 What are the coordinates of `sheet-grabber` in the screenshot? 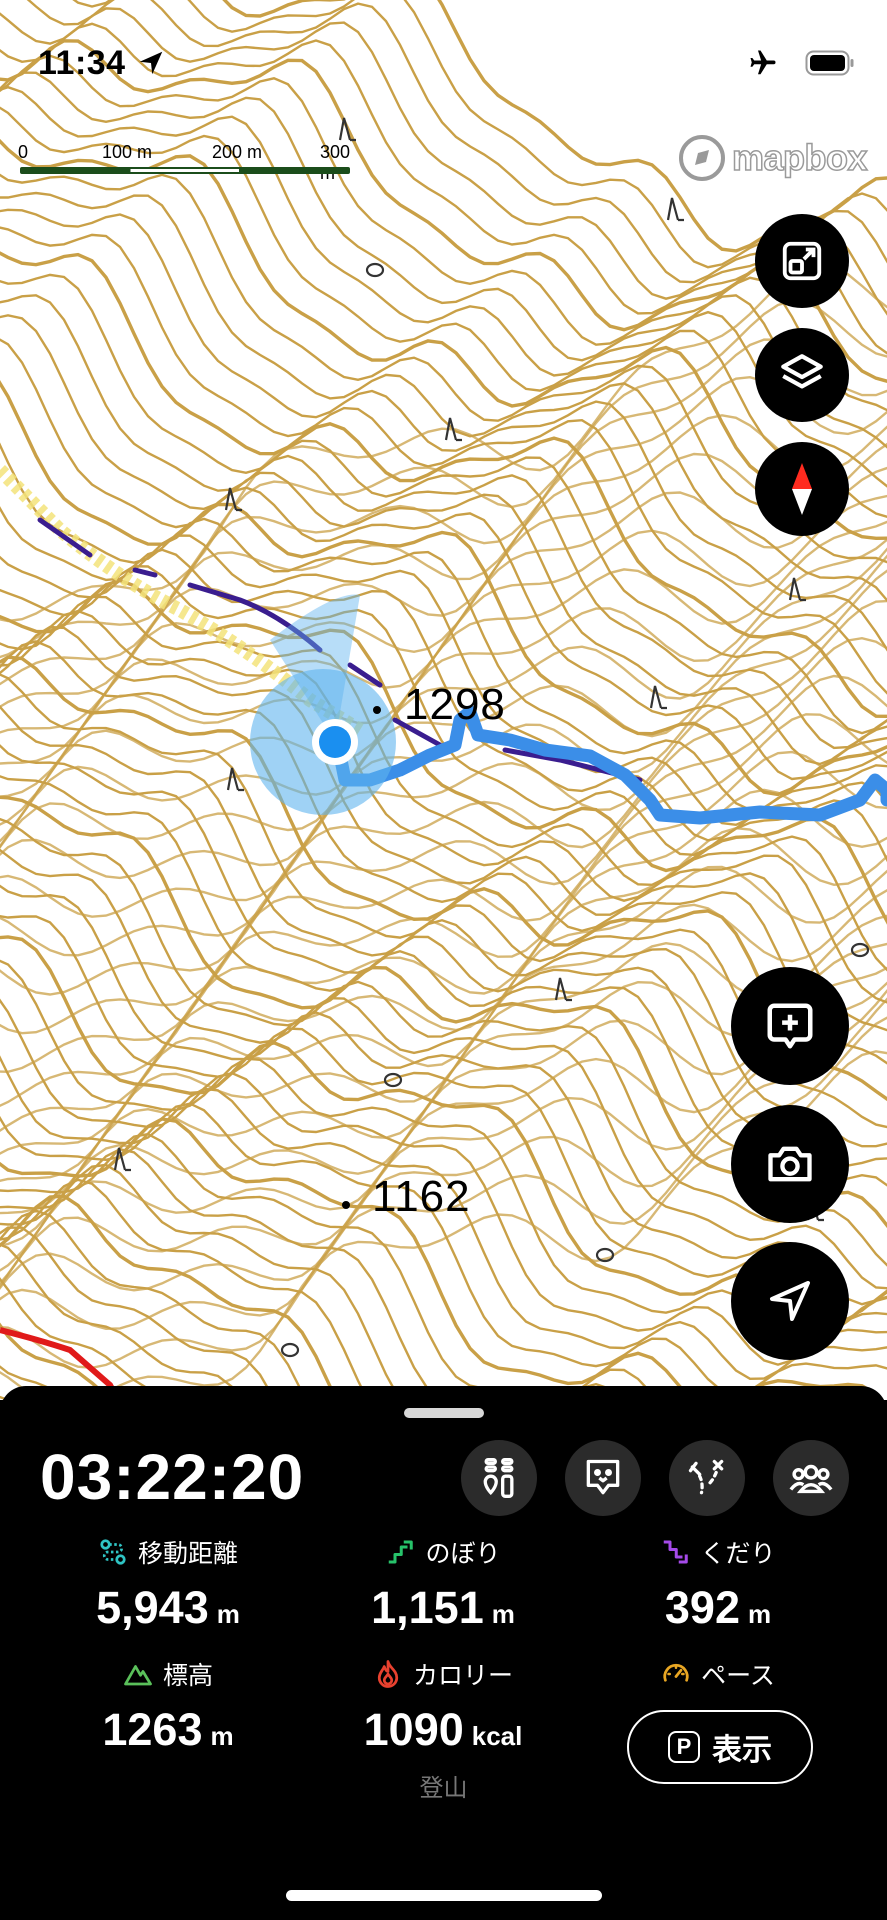 It's located at (444, 1413).